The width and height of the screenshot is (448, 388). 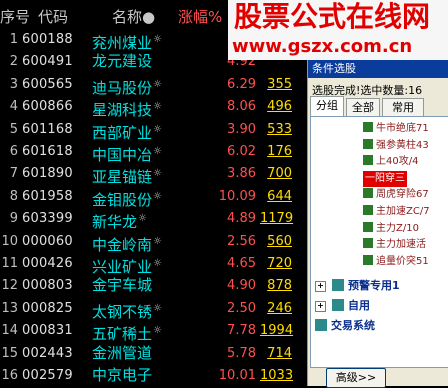 What do you see at coordinates (47, 151) in the screenshot?
I see `stock-code: 601618` at bounding box center [47, 151].